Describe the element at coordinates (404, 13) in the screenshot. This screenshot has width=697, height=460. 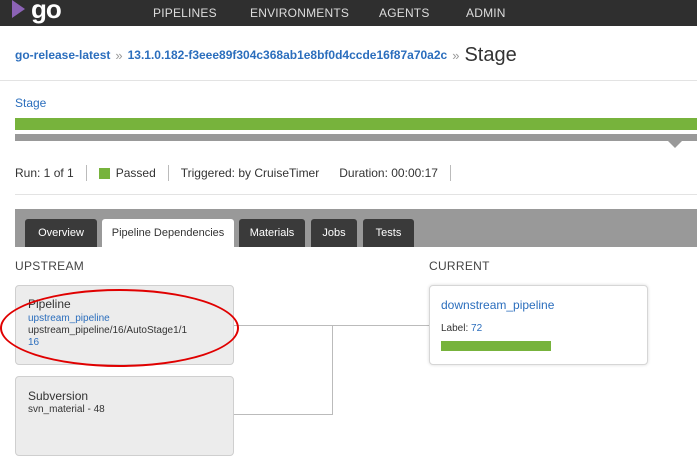
I see `nav-agents: AGENTS` at that location.